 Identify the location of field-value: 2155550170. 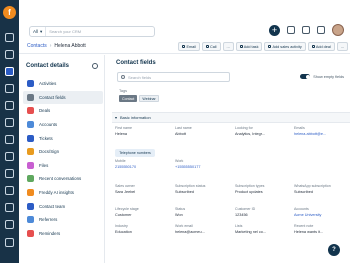
(144, 167).